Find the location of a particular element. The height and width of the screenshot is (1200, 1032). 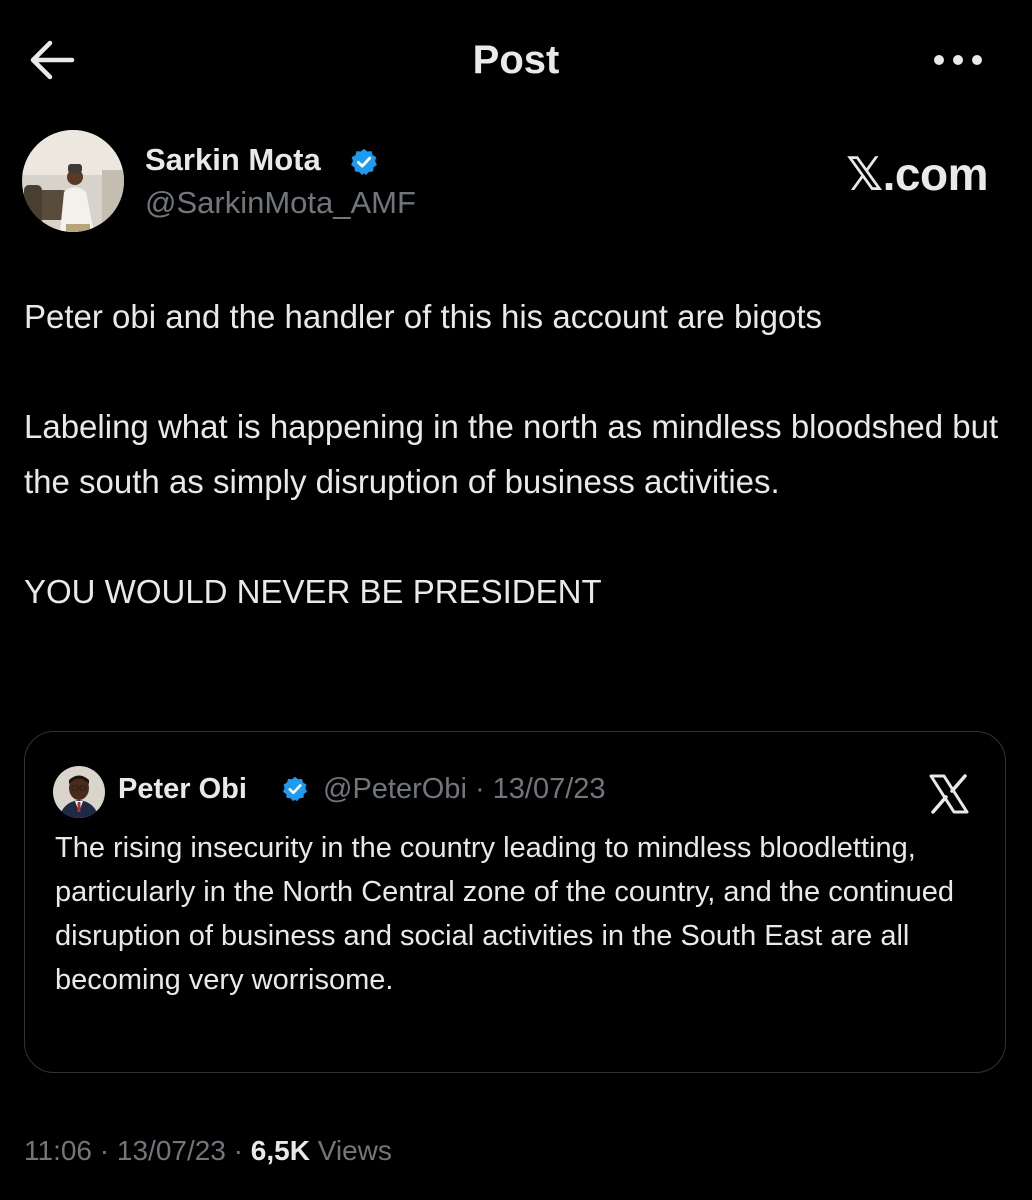

post-meta: 11:06 · 13/07/23 · 6,5K Views is located at coordinates (208, 1151).